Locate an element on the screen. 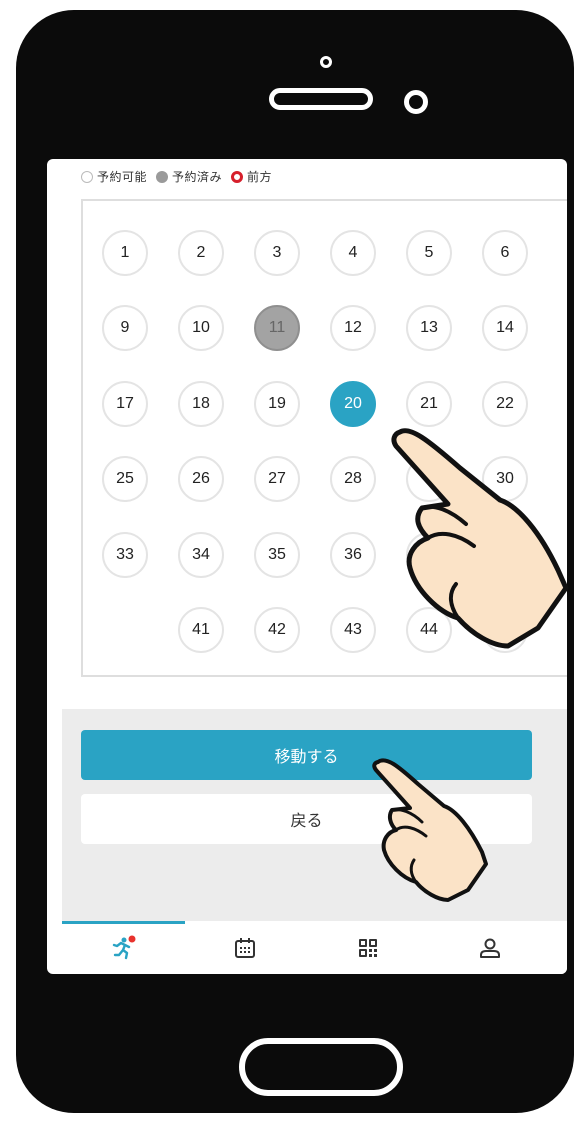 This screenshot has width=580, height=1123. seat-11: 11 is located at coordinates (277, 328).